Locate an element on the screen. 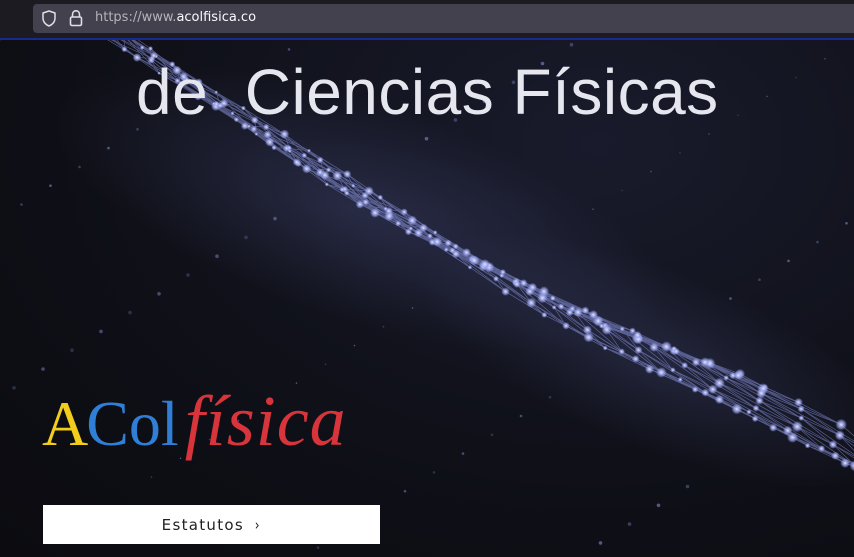 This screenshot has width=854, height=557. logo-fisica: física is located at coordinates (265, 421).